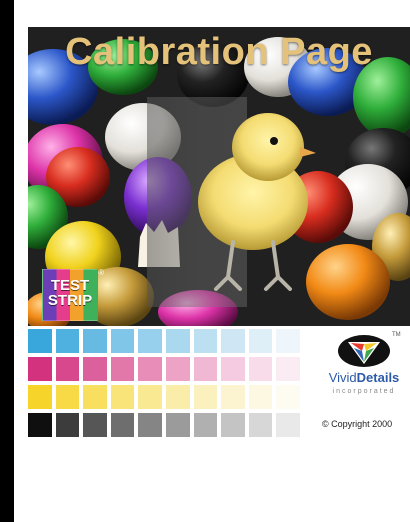 This screenshot has width=410, height=522. I want to click on brand-subtitle: incorporated, so click(364, 391).